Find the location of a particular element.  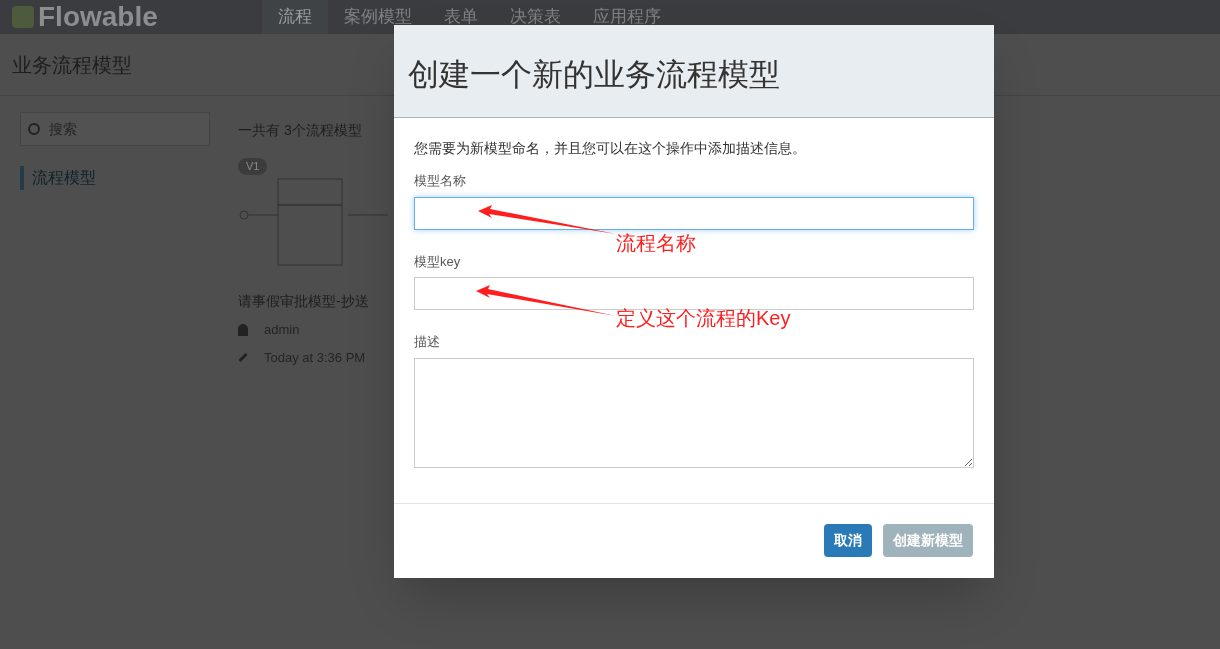

nav-tab: 案例模型 is located at coordinates (378, 17).